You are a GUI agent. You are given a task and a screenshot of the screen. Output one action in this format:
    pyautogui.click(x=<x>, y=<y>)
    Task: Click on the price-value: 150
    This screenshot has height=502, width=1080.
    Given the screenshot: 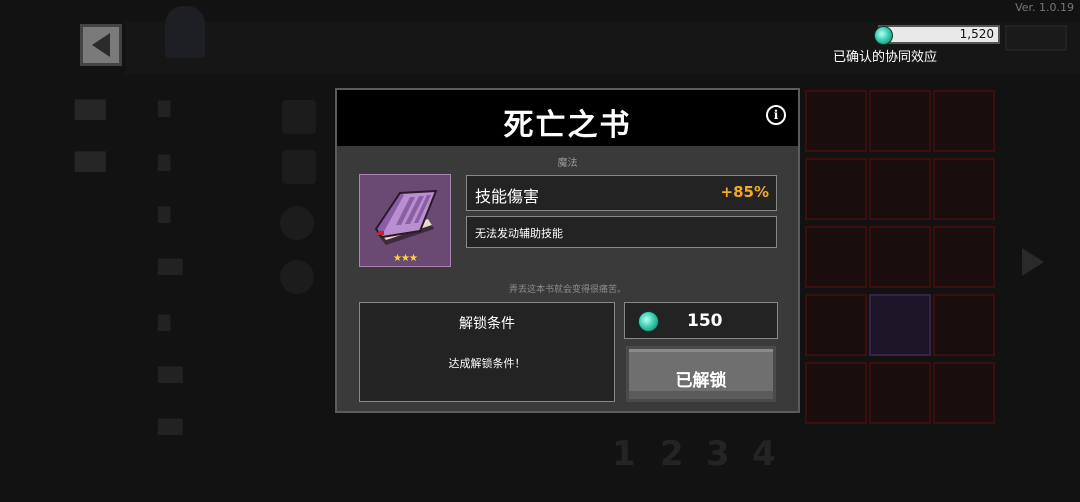 What is the action you would take?
    pyautogui.click(x=705, y=321)
    